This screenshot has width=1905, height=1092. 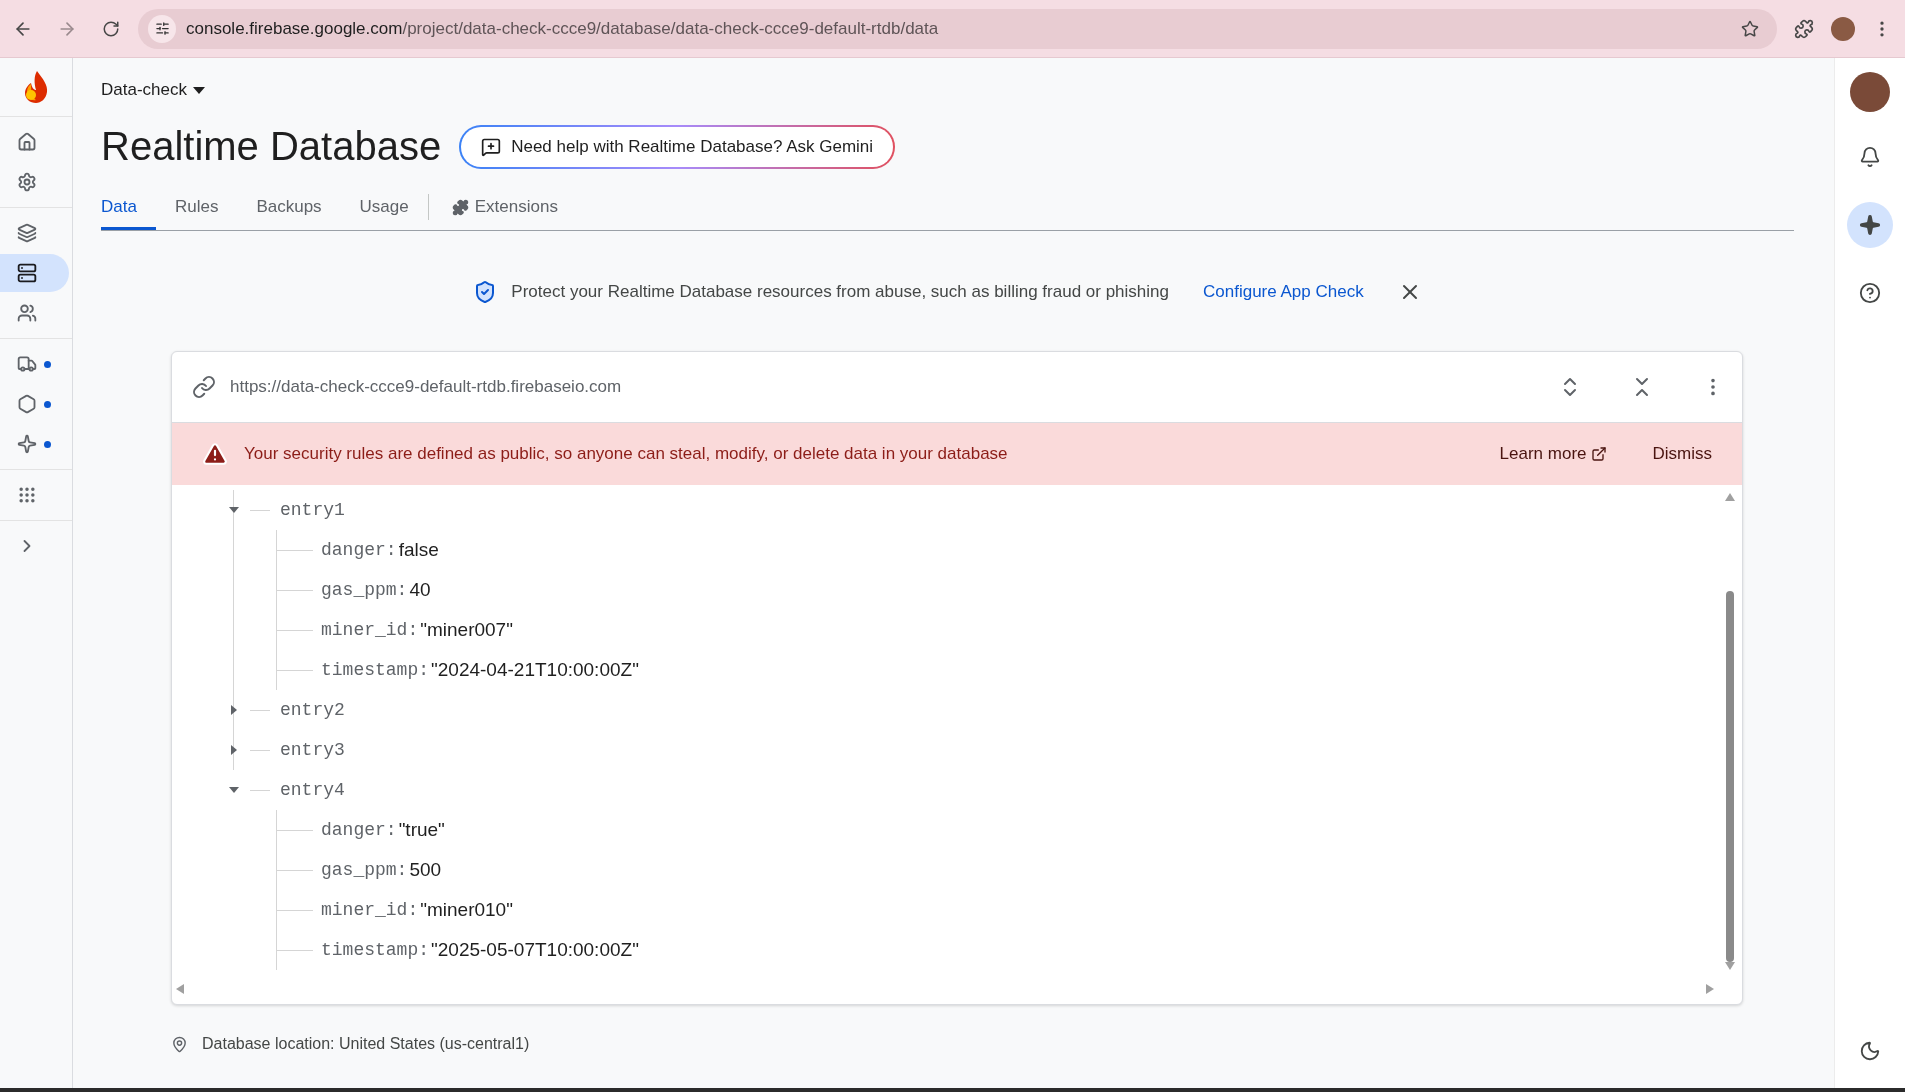 I want to click on page-title: Realtime Database, so click(x=271, y=146).